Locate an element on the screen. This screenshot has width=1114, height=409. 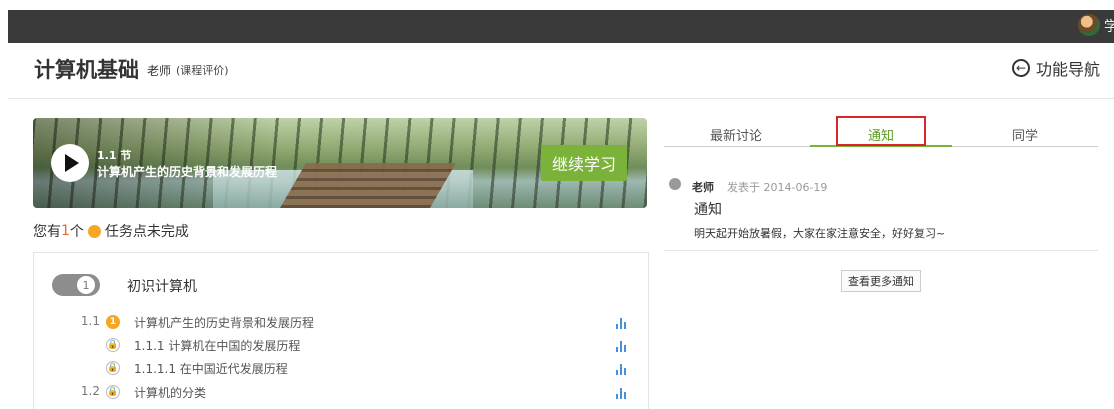
teacher-name: 老师 is located at coordinates (159, 70).